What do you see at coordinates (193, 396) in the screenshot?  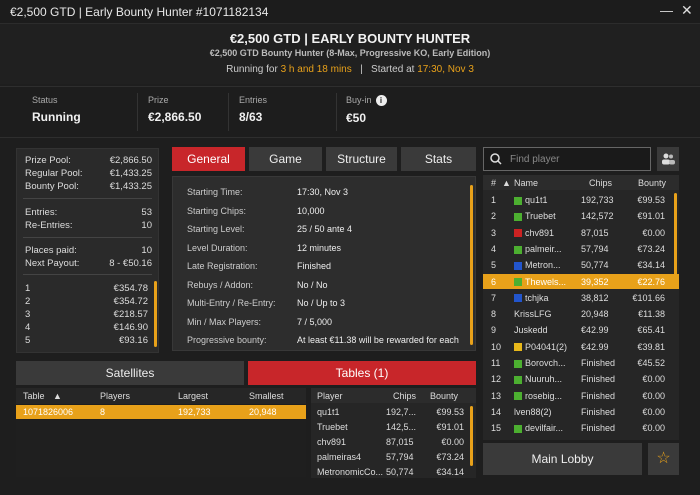 I see `col-largest: Largest` at bounding box center [193, 396].